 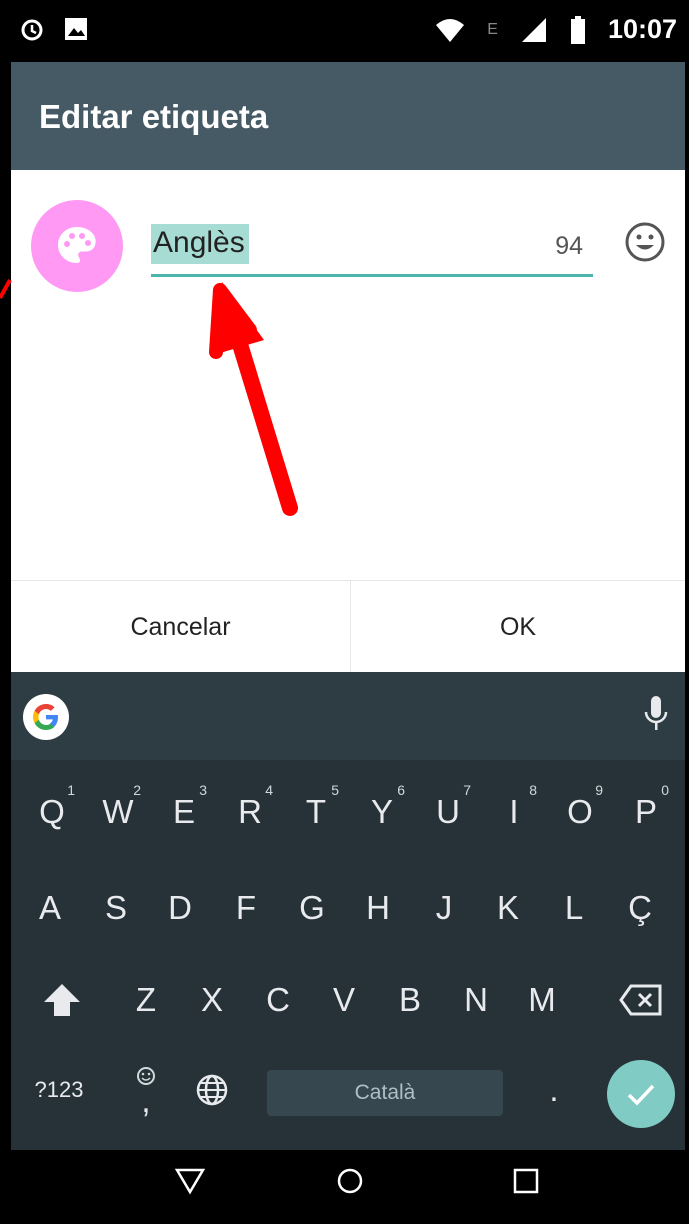 I want to click on signal-icon, so click(x=533, y=29).